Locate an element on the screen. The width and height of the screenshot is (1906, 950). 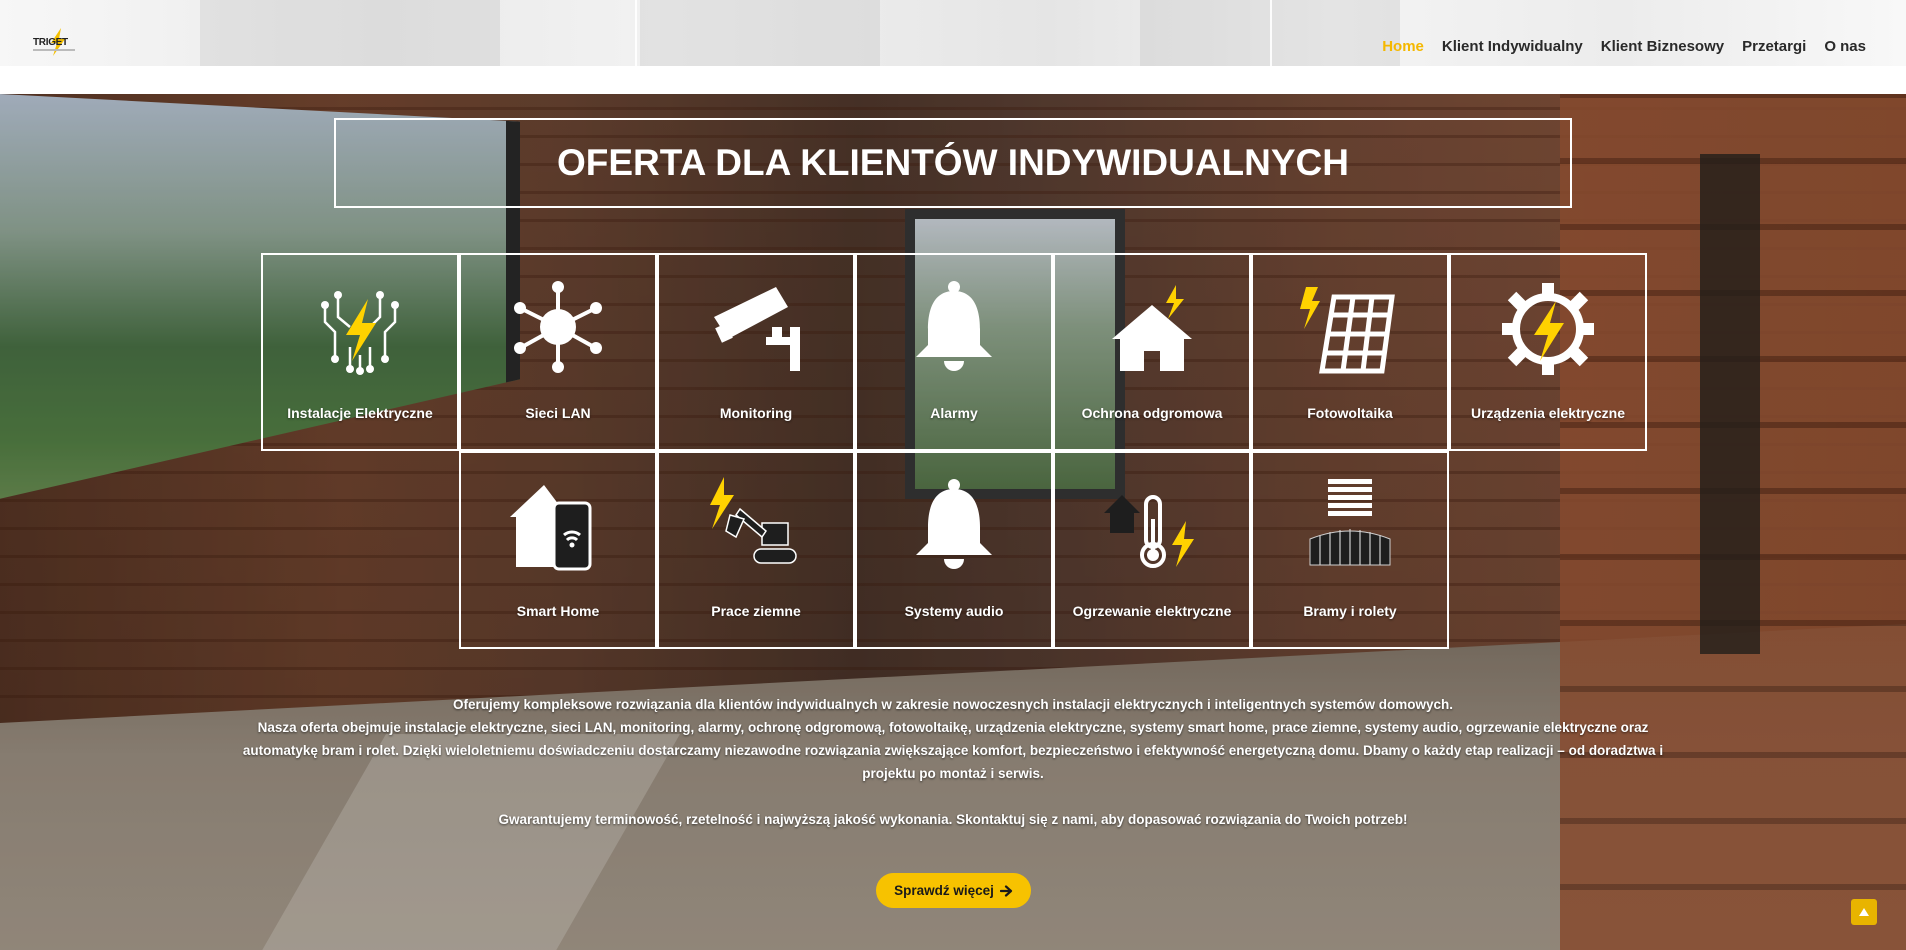
smart-home-phone-icon is located at coordinates (551, 528).